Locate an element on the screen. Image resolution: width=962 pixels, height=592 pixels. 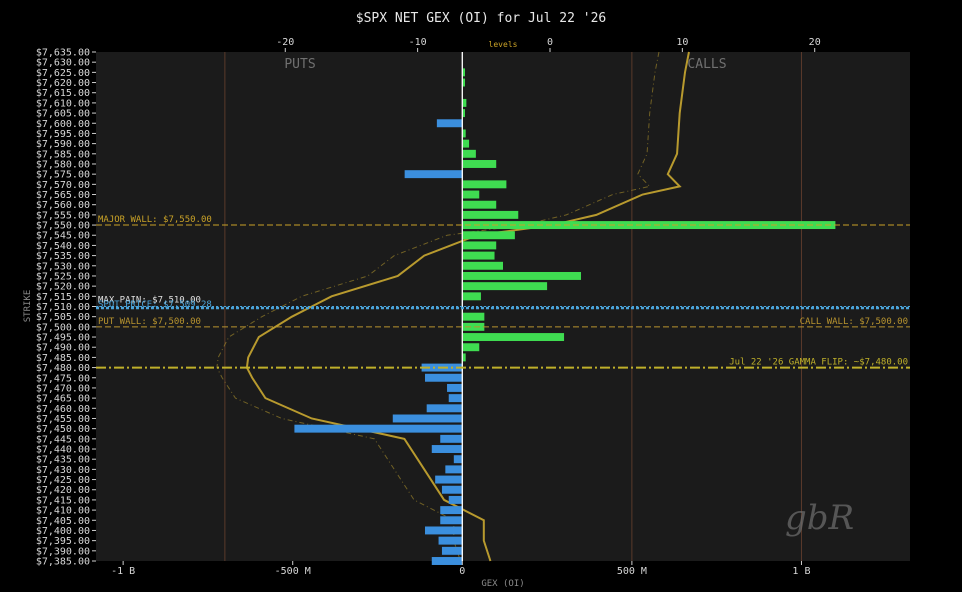
x-tick-label: -500 M is located at coordinates (293, 571).